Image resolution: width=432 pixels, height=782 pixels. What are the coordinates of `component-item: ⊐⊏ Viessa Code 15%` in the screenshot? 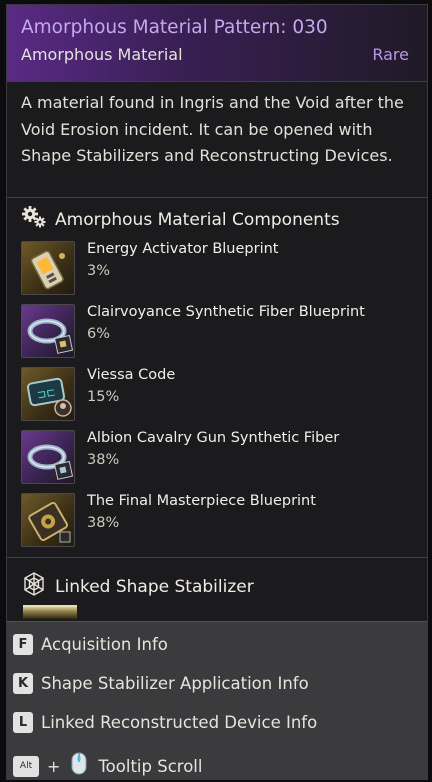 It's located at (221, 396).